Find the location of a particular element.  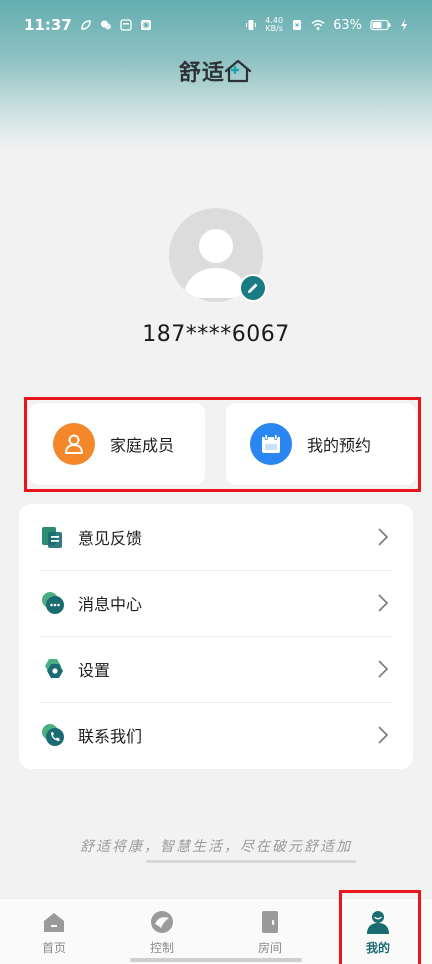

logo-text: 舒适 is located at coordinates (201, 73).